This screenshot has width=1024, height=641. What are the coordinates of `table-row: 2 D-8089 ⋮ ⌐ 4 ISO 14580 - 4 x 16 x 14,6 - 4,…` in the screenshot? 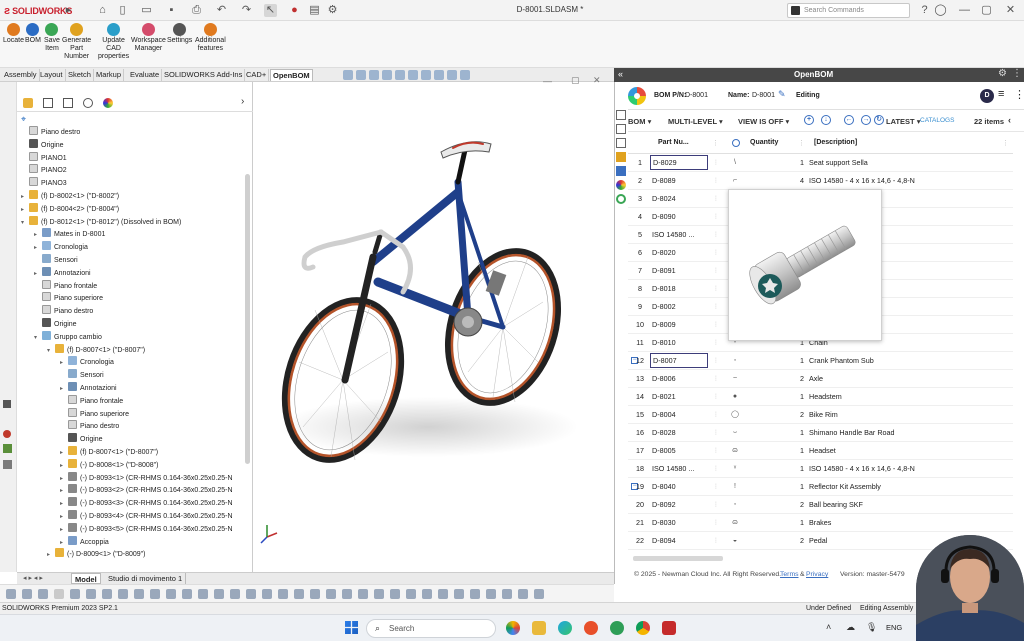 It's located at (820, 181).